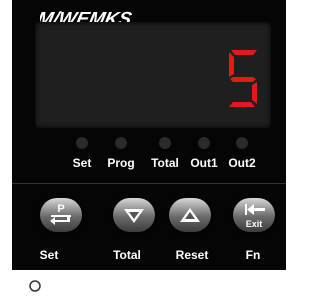  I want to click on down-arrow-icon, so click(134, 216).